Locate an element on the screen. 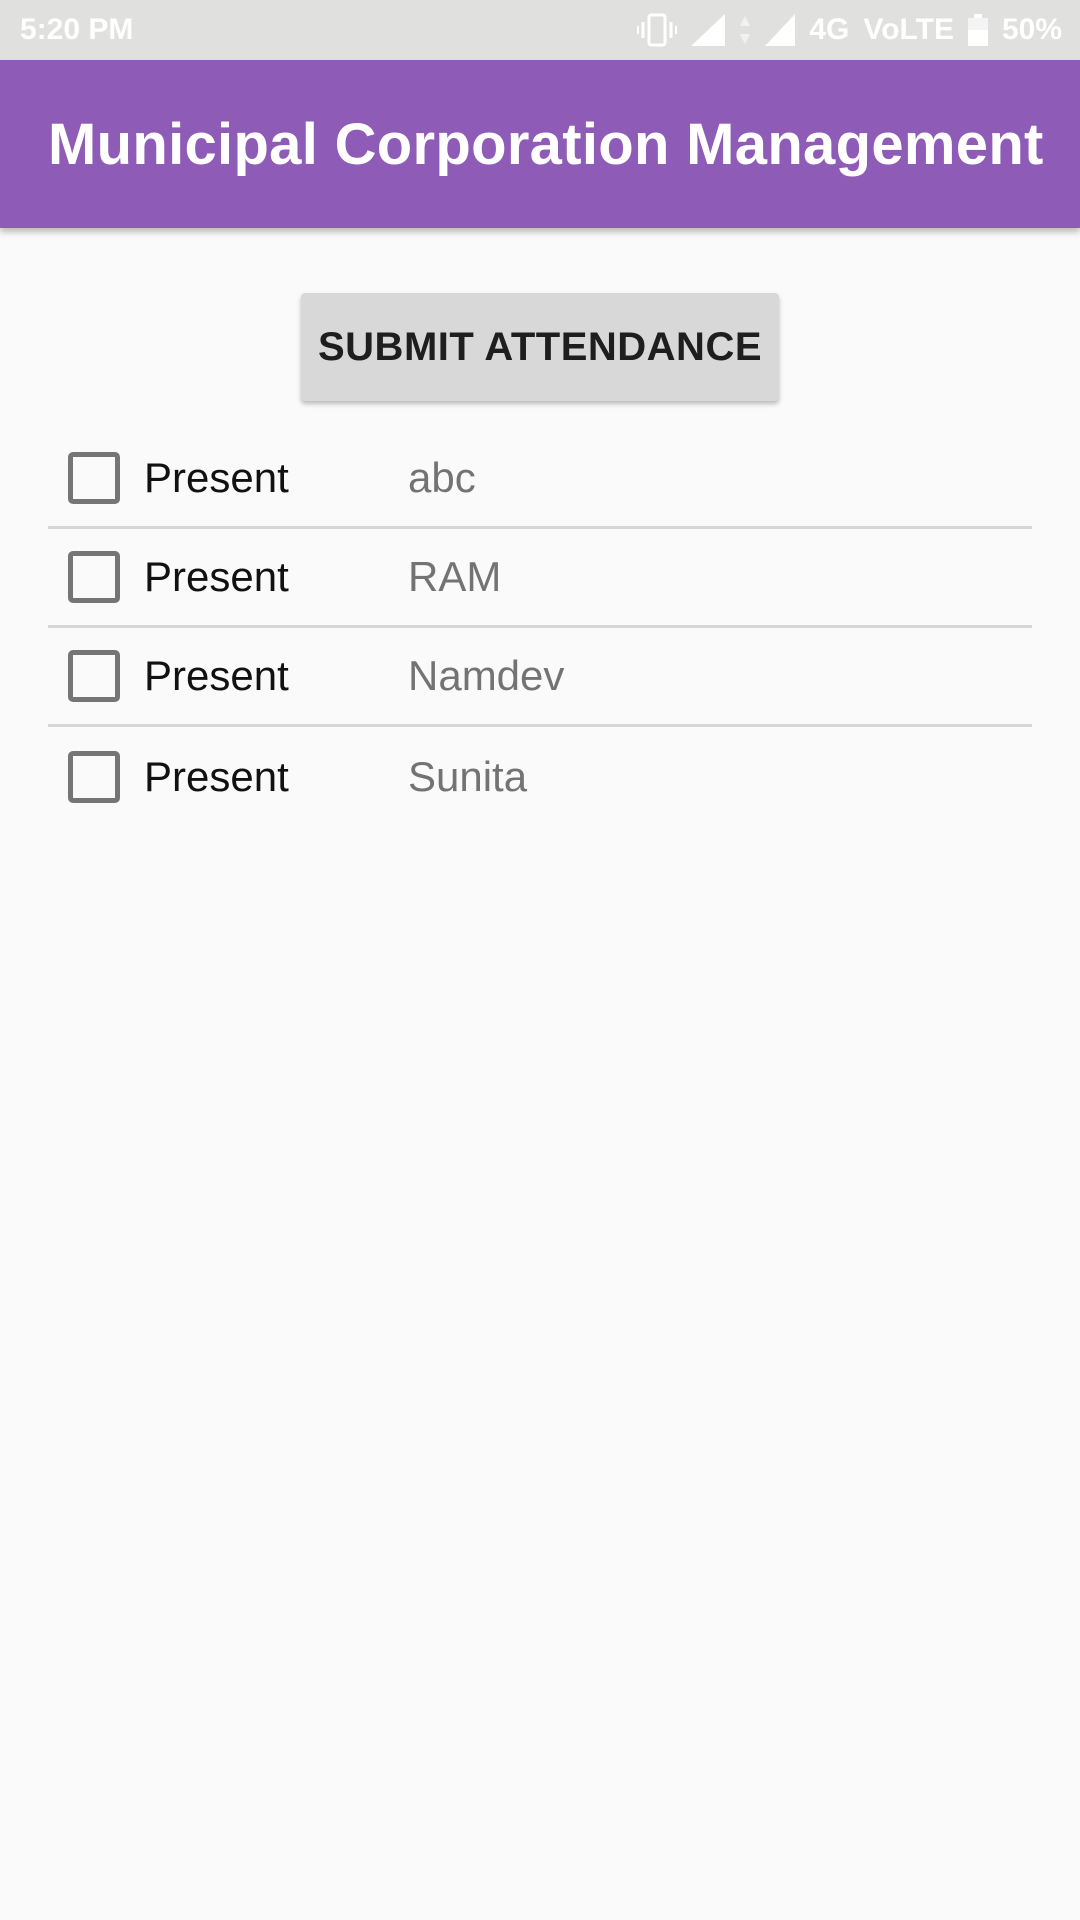 This screenshot has height=1920, width=1080. employee-name: Sunita is located at coordinates (468, 776).